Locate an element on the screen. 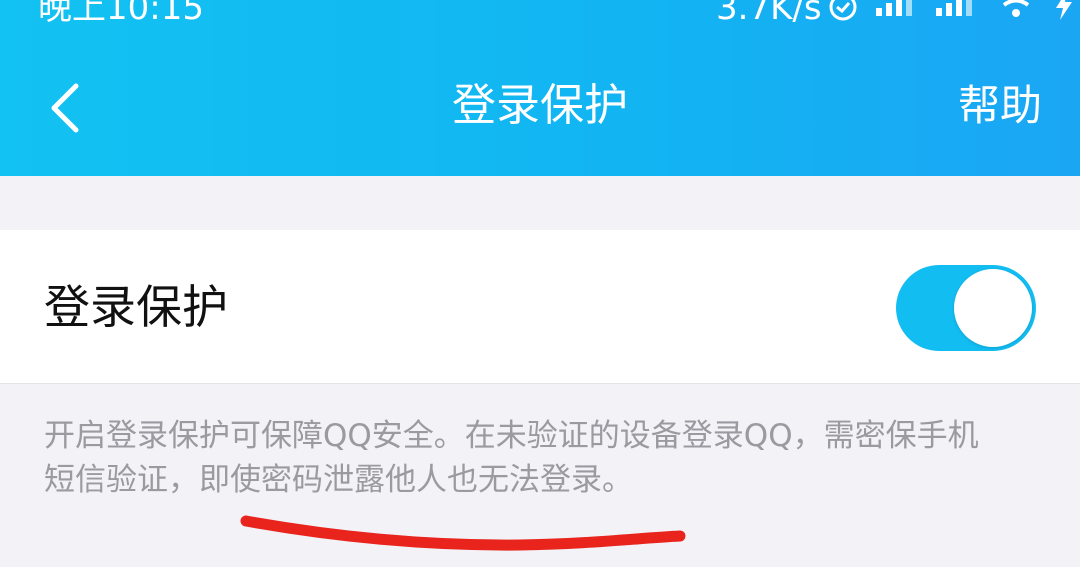  alarm-icon is located at coordinates (843, 10).